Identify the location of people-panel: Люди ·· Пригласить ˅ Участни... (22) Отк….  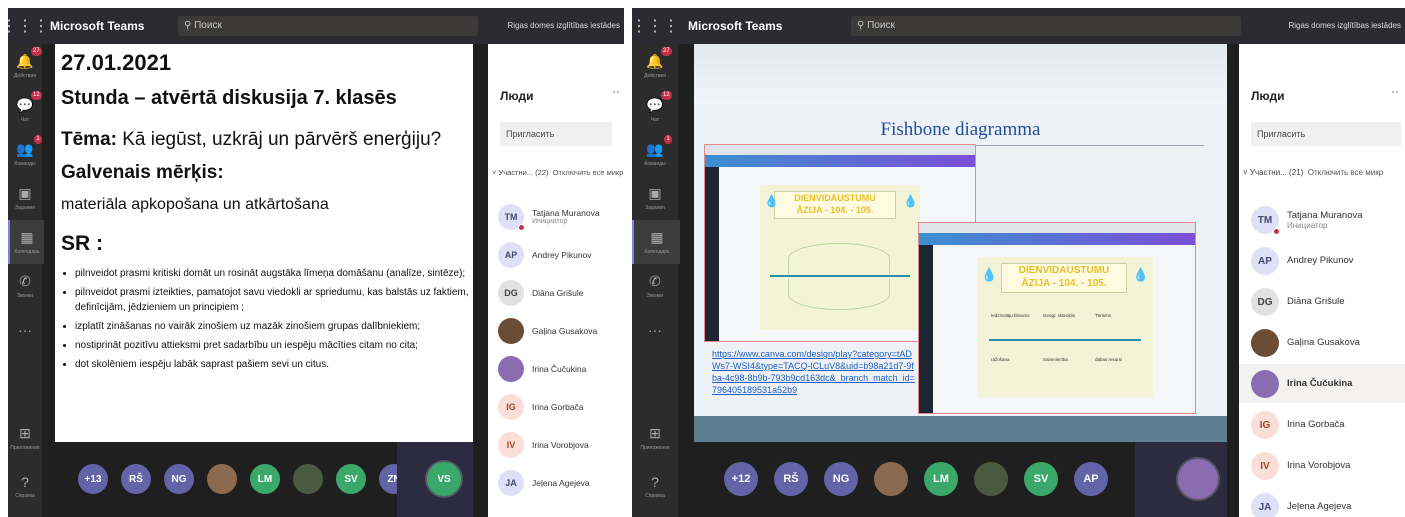
(556, 280).